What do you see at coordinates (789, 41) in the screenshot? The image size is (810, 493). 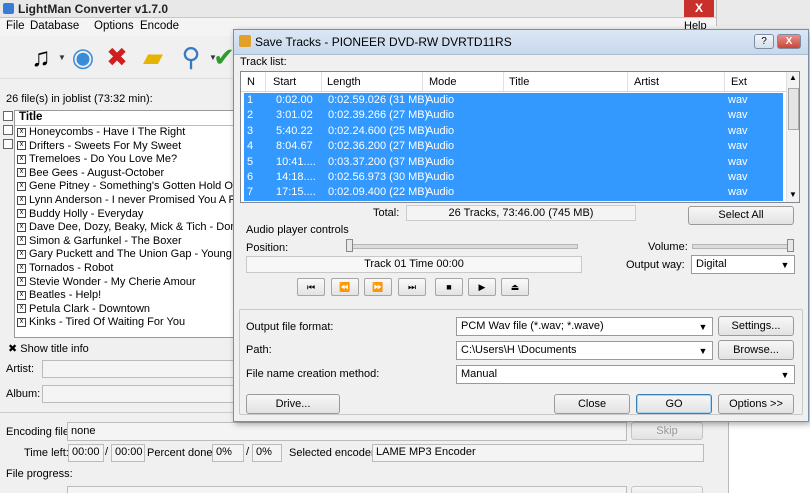 I see `dialog-close-button: X` at bounding box center [789, 41].